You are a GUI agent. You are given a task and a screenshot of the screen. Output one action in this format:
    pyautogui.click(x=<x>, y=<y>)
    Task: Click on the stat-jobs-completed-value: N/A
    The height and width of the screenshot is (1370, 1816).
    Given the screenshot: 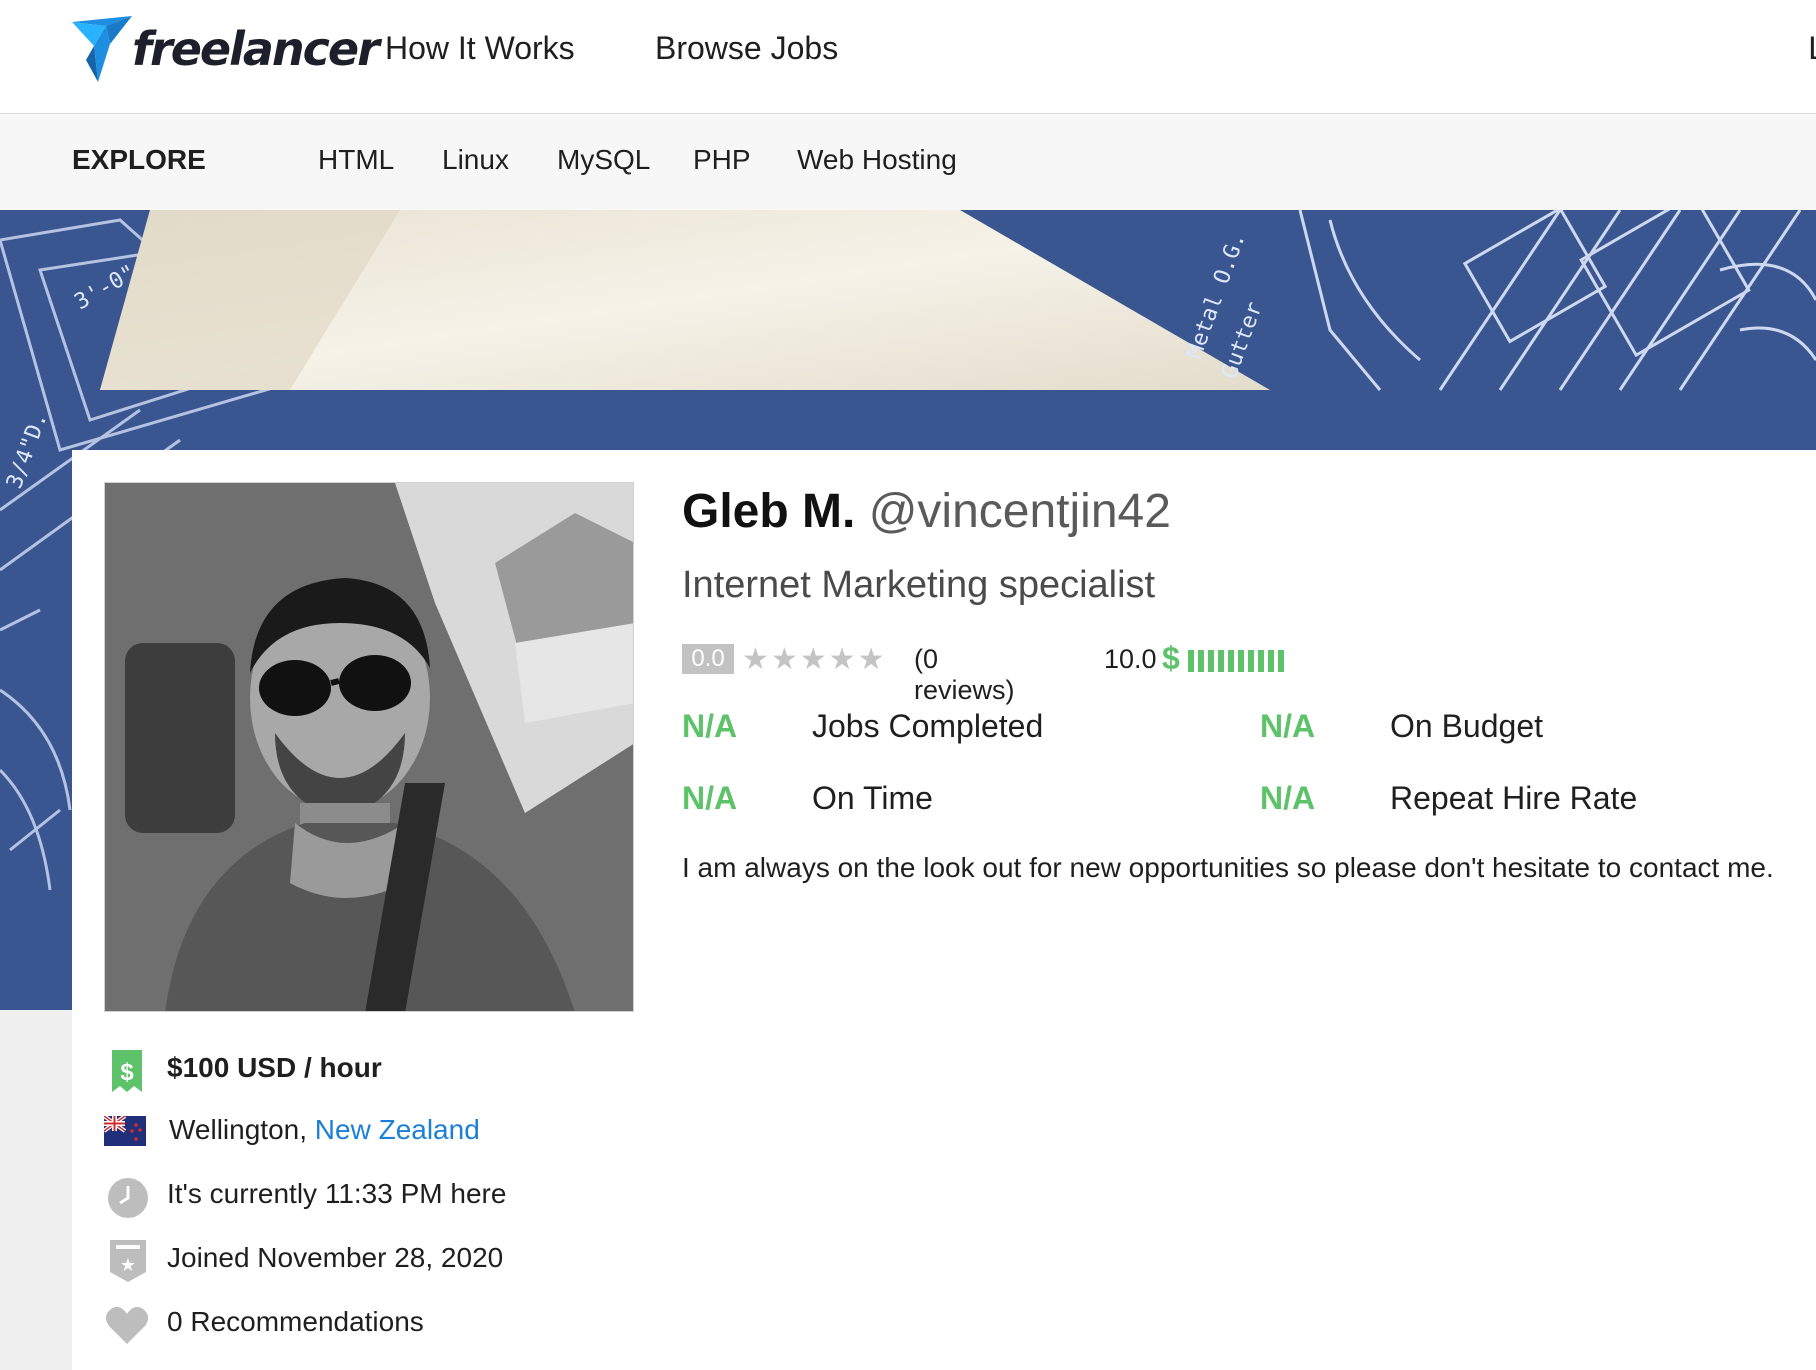 What is the action you would take?
    pyautogui.click(x=710, y=726)
    